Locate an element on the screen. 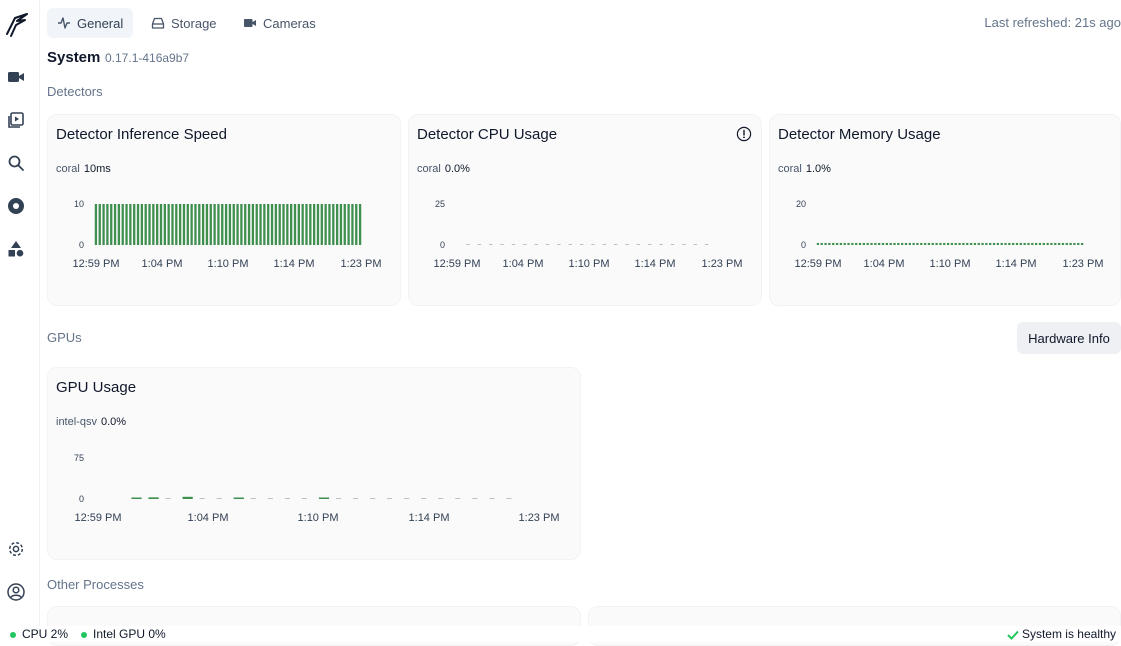 The image size is (1121, 646). health-status: System is healthy is located at coordinates (1061, 634).